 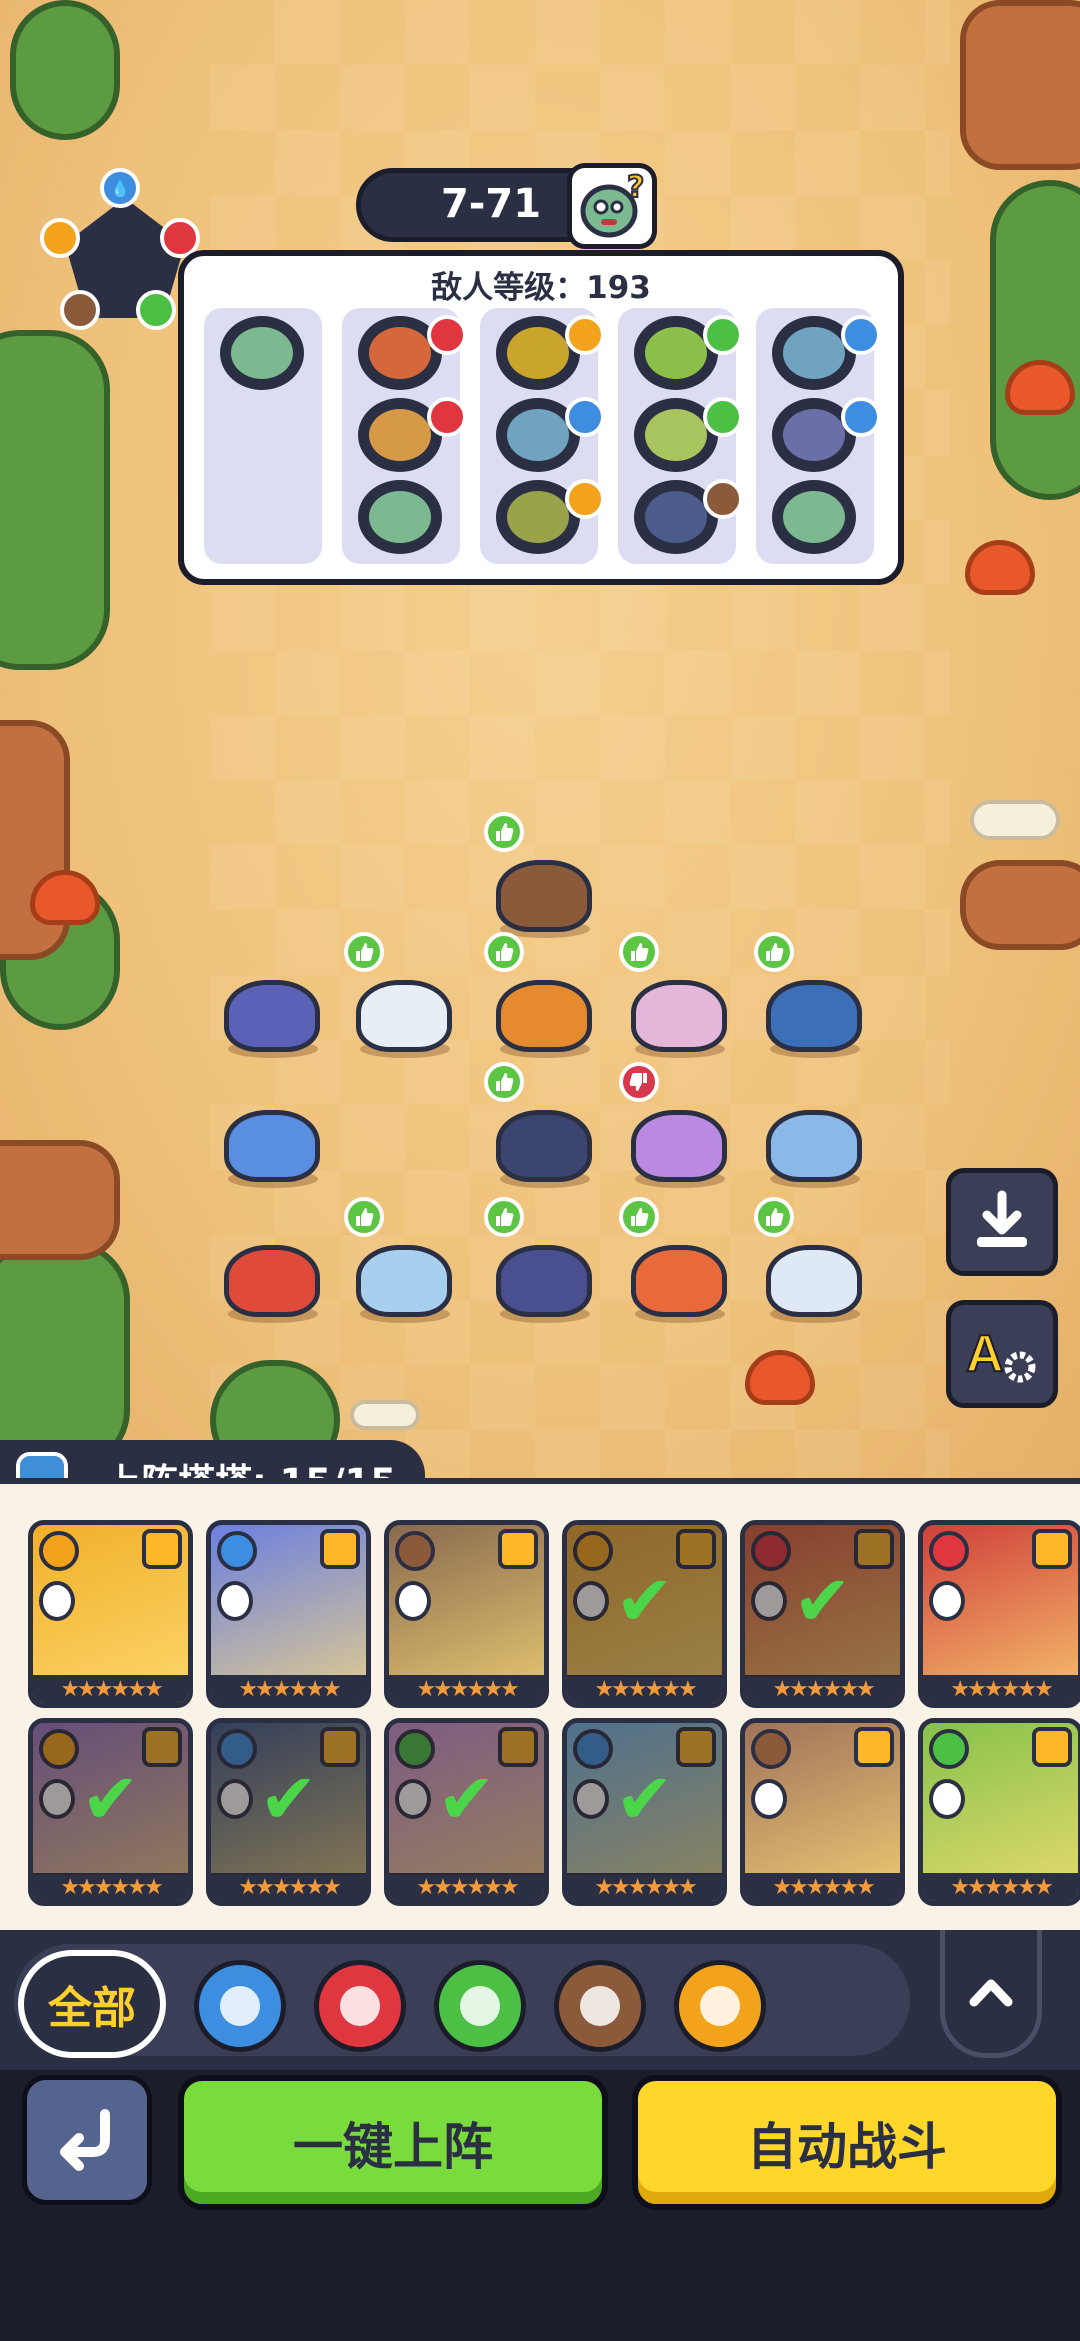 I want to click on back-button, so click(x=87, y=2140).